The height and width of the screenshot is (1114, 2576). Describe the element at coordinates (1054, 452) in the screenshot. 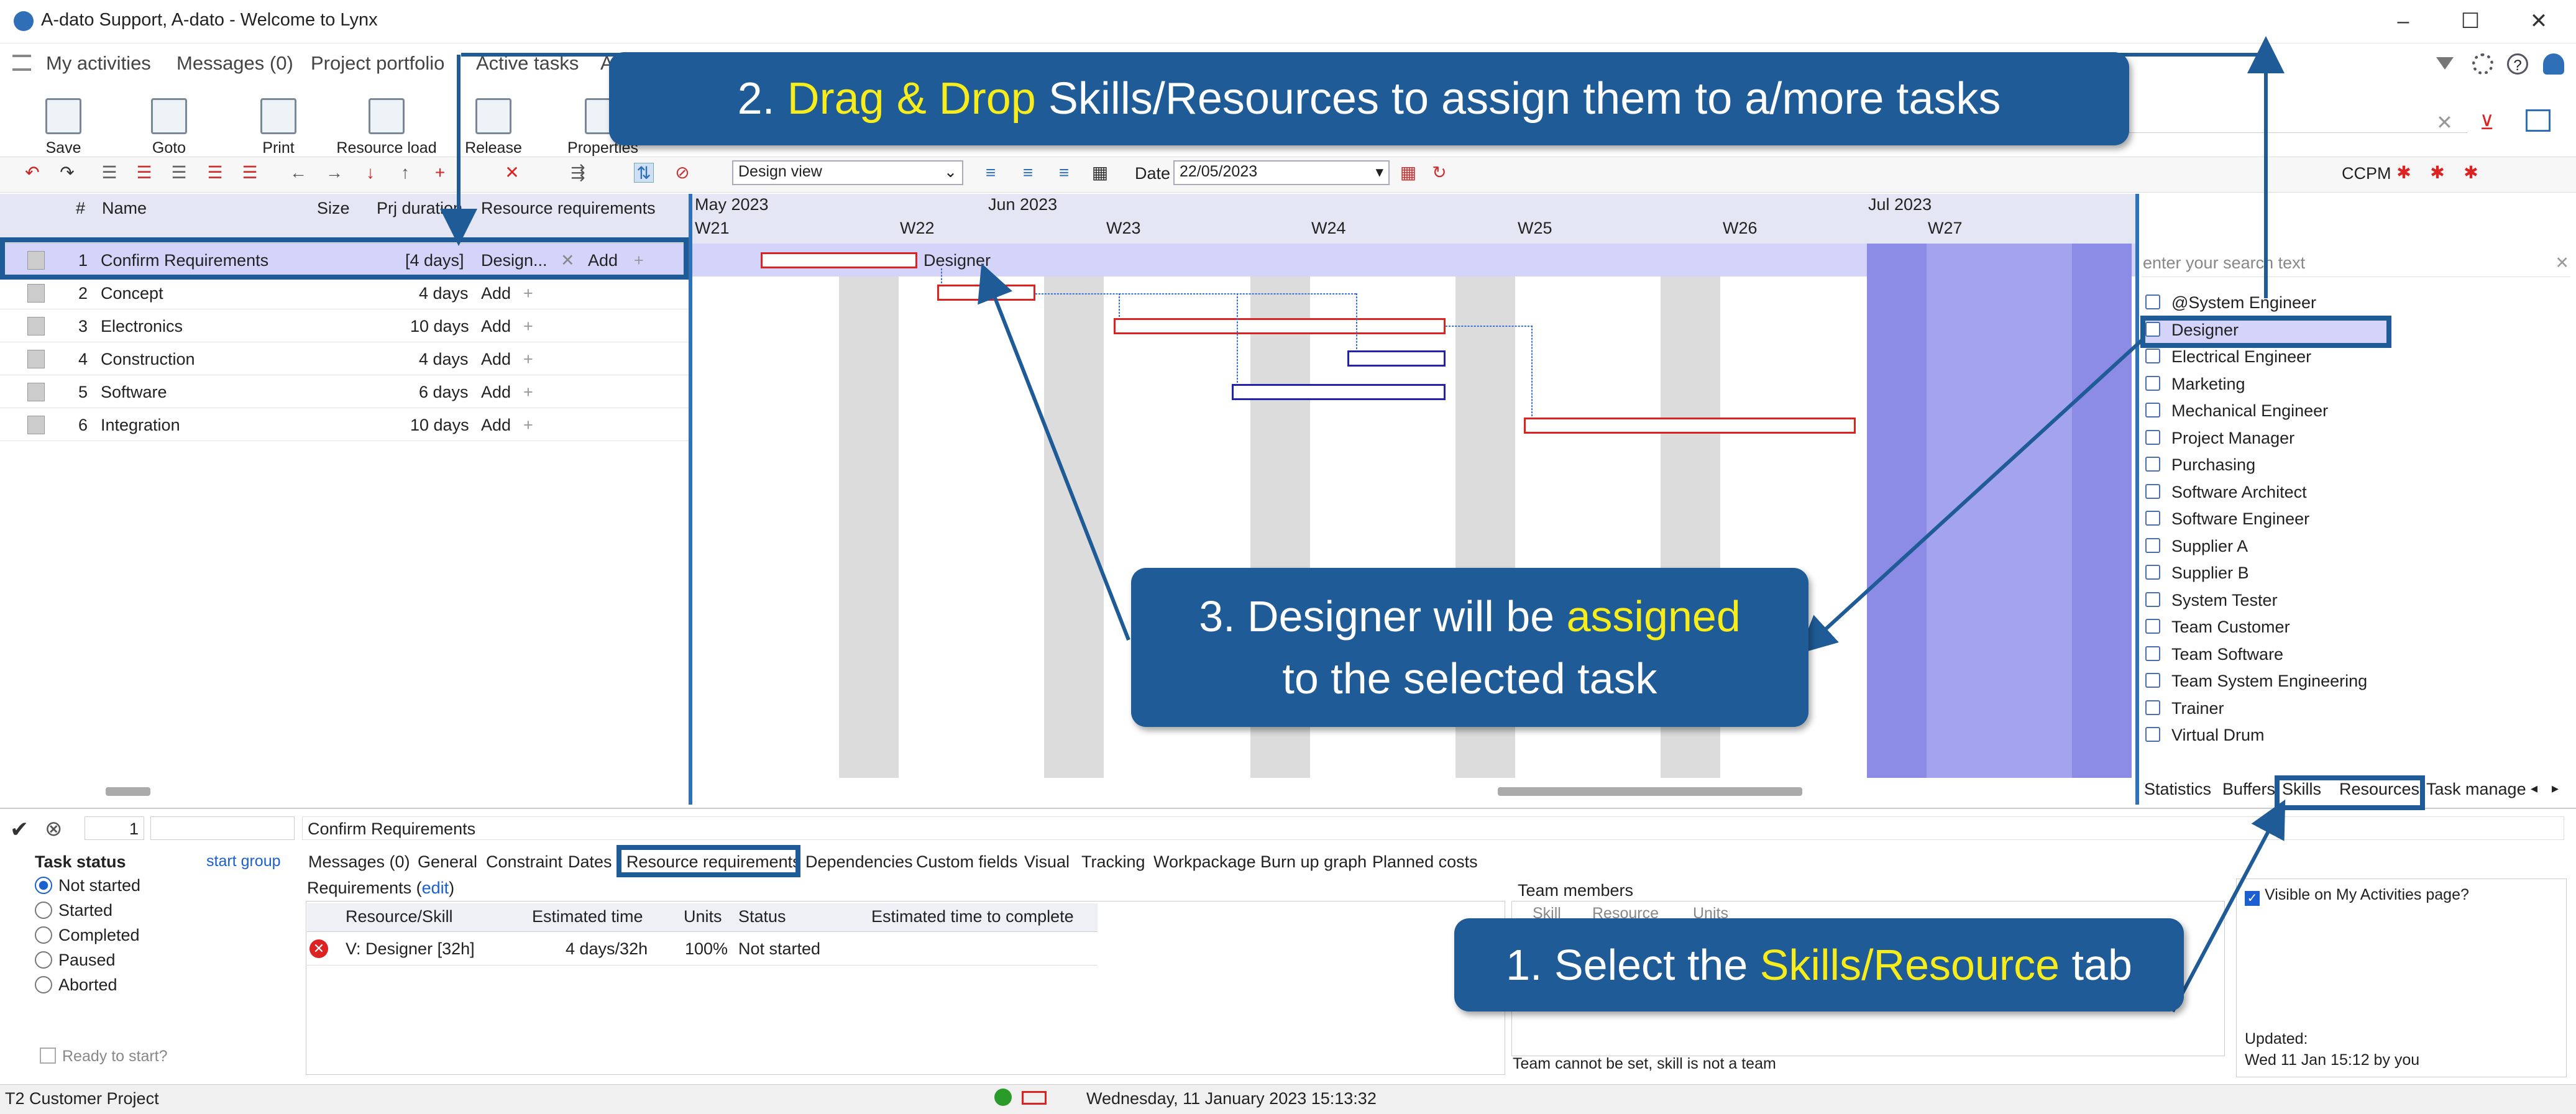

I see `arrow-assign-bar` at that location.